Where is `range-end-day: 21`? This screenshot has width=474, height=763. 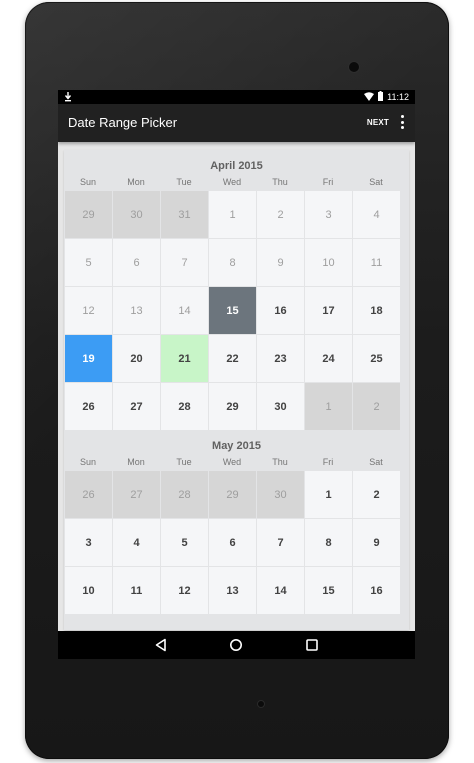 range-end-day: 21 is located at coordinates (184, 358).